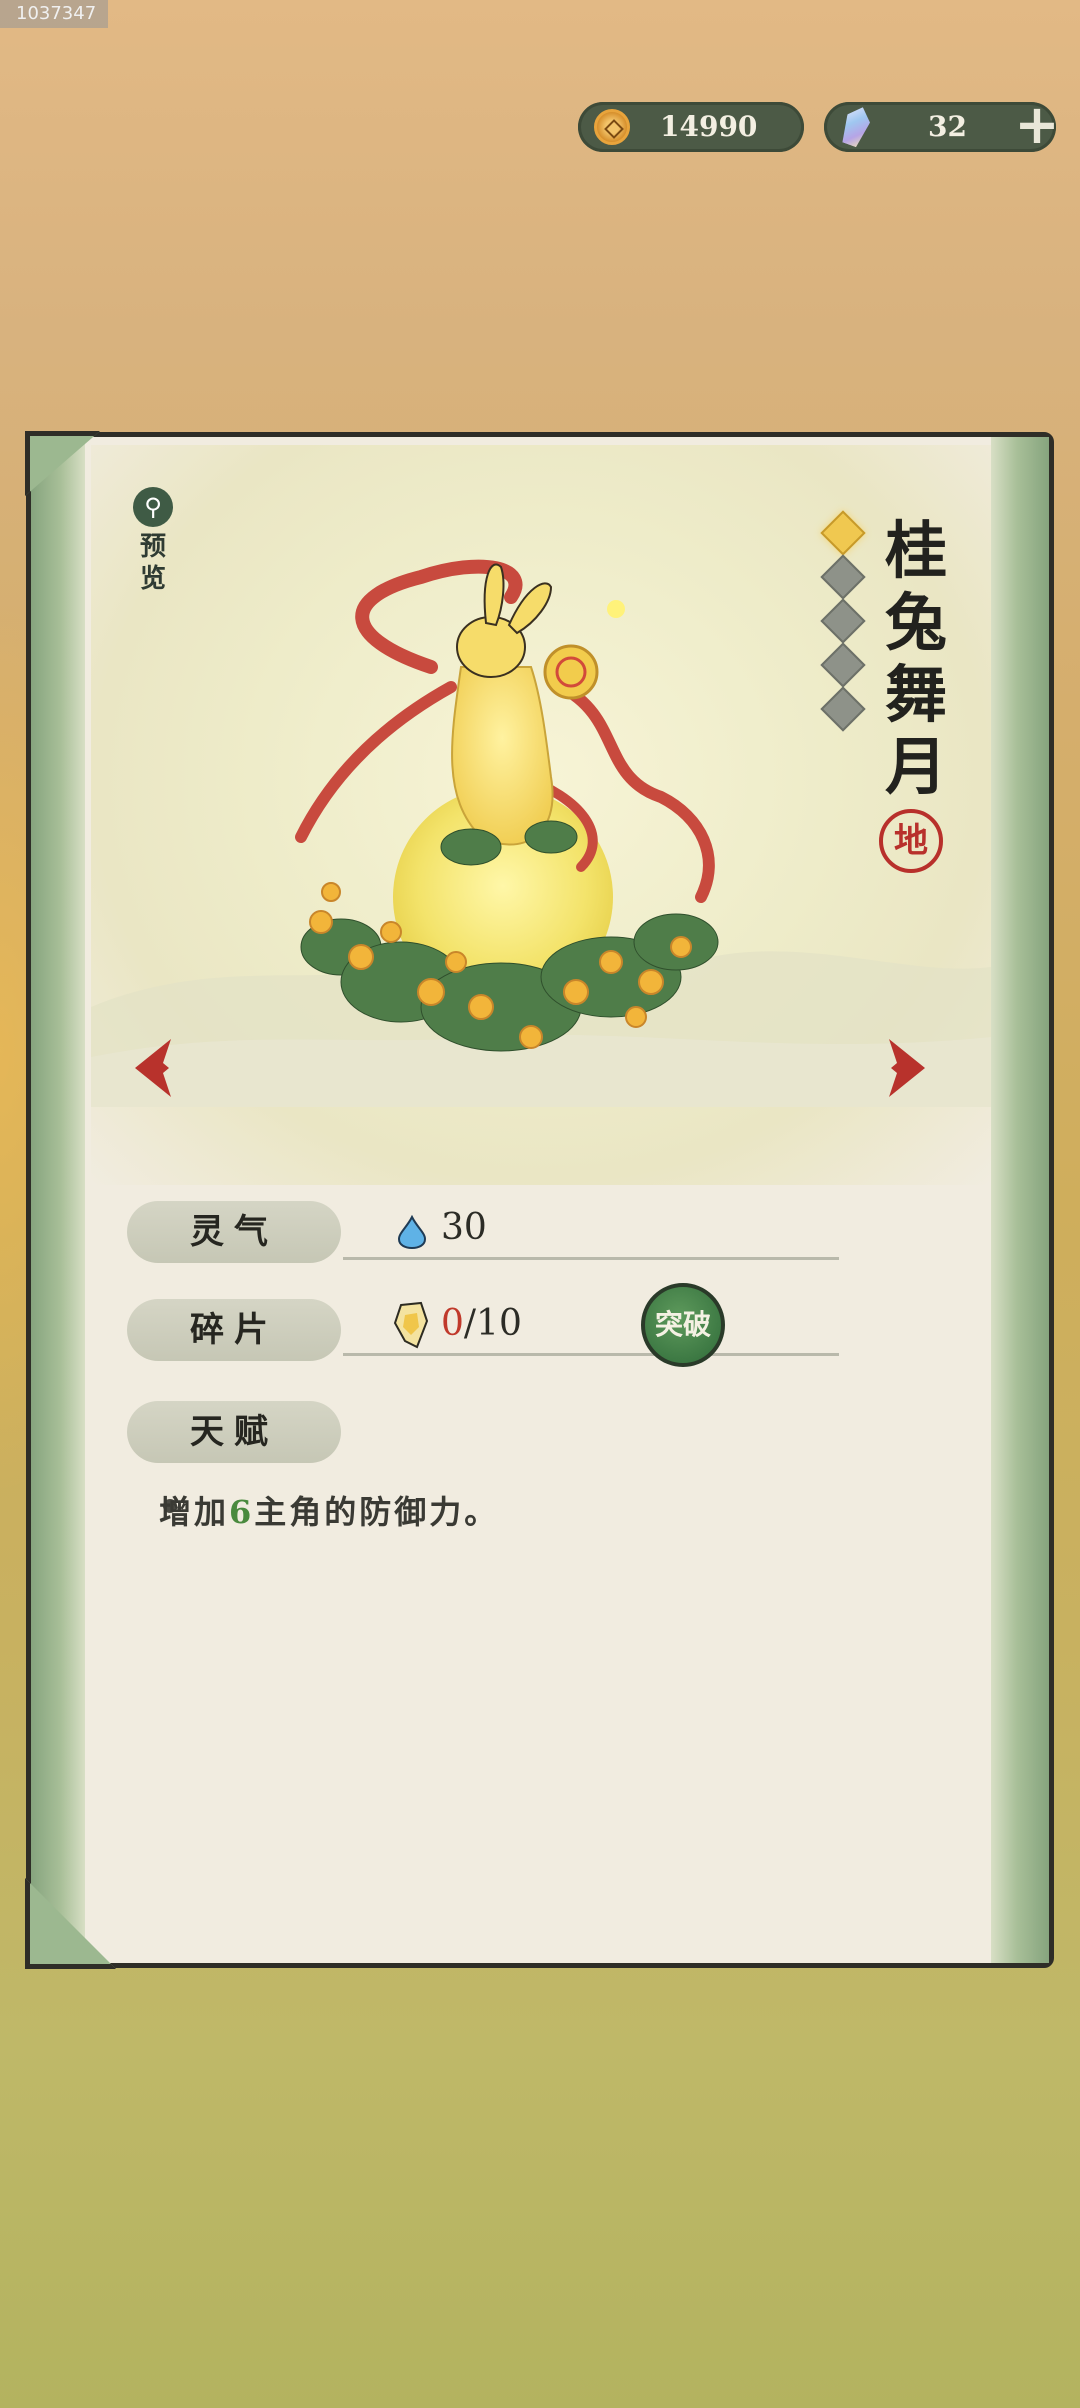  I want to click on rank-seal-badge: 地, so click(911, 841).